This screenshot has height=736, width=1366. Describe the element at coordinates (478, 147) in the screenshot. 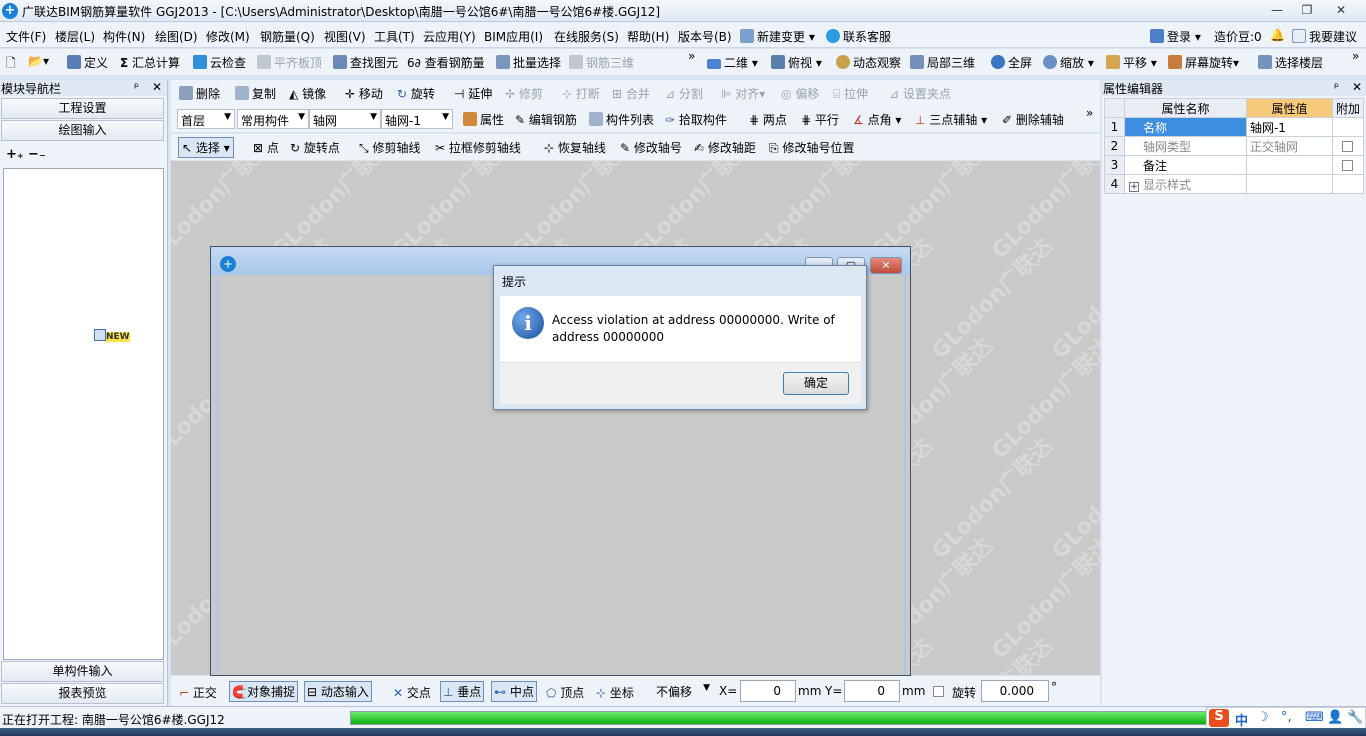

I see `box-trim-axis-button: ✂ 拉框修剪轴线` at that location.